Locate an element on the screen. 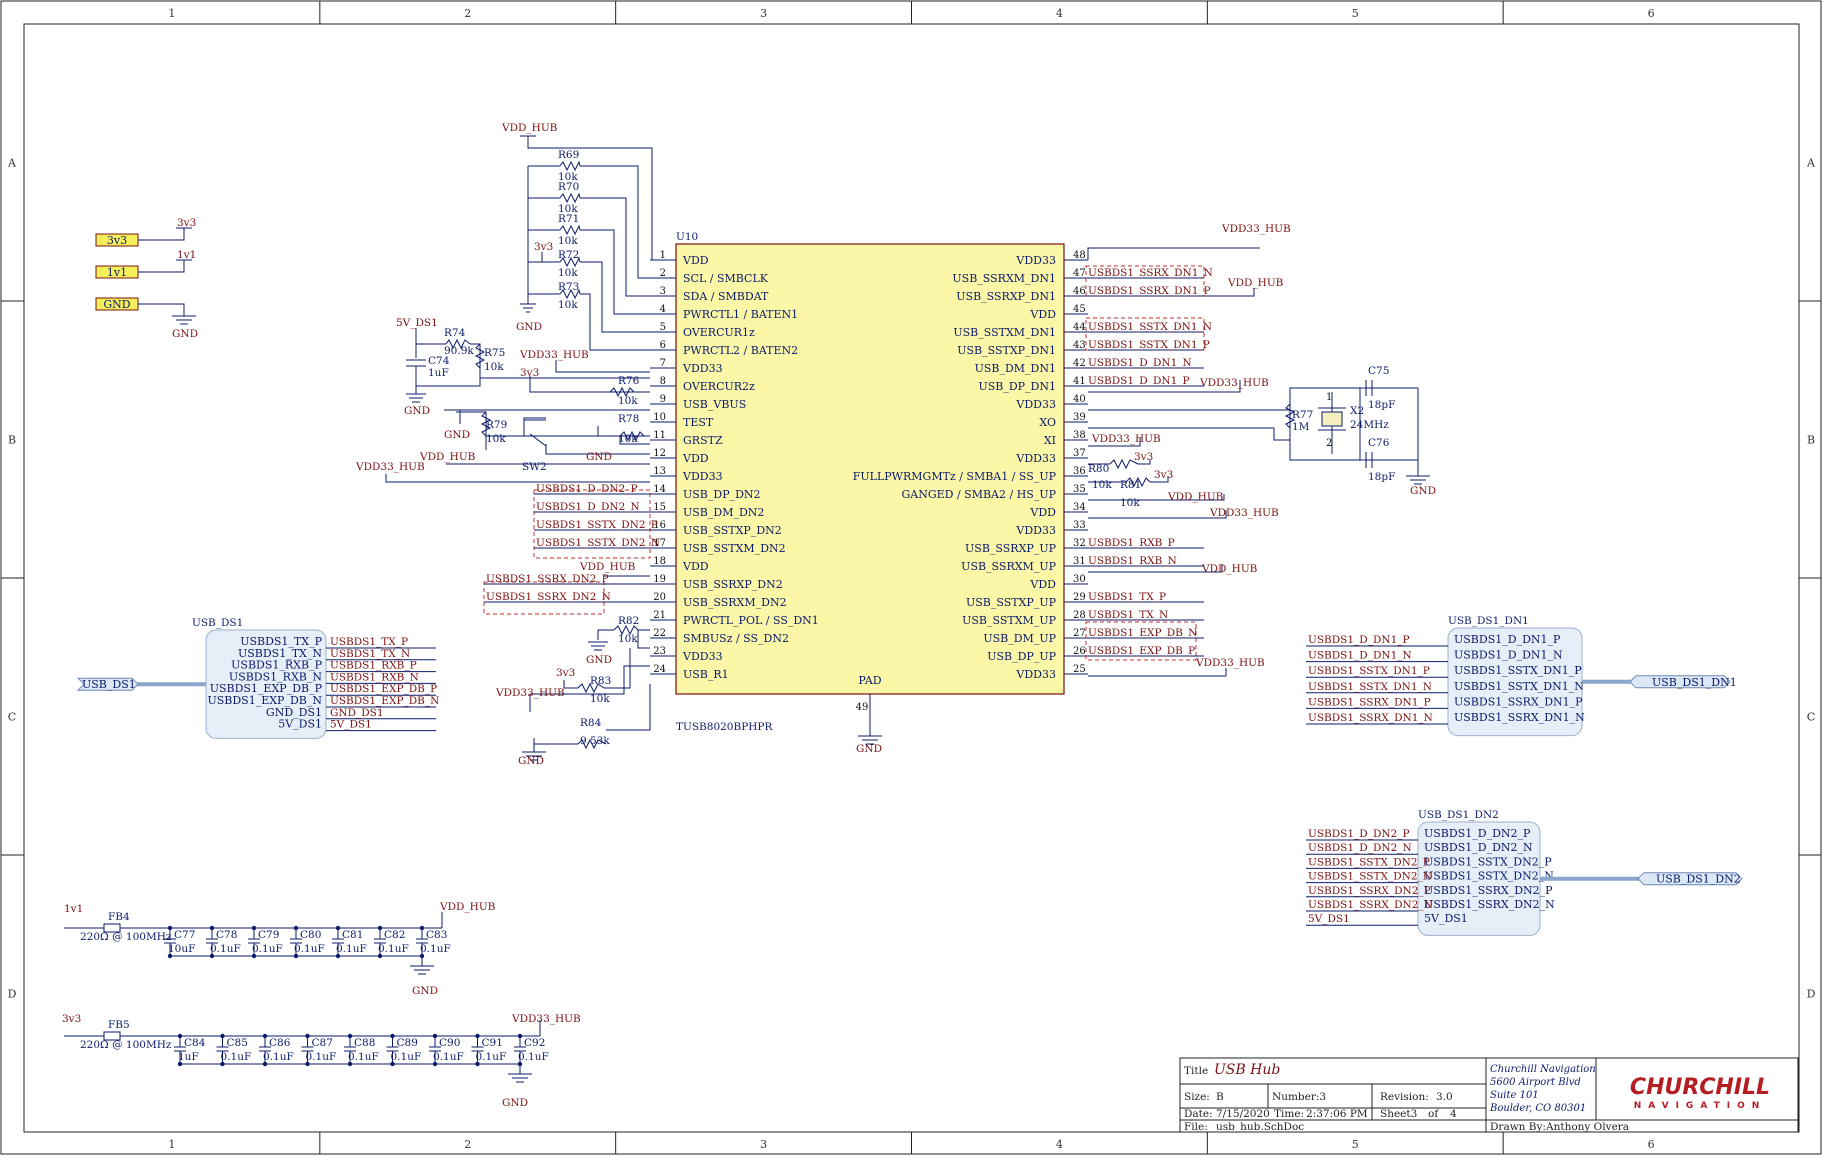 The height and width of the screenshot is (1156, 1823). r79-ref: R79 is located at coordinates (496, 425).